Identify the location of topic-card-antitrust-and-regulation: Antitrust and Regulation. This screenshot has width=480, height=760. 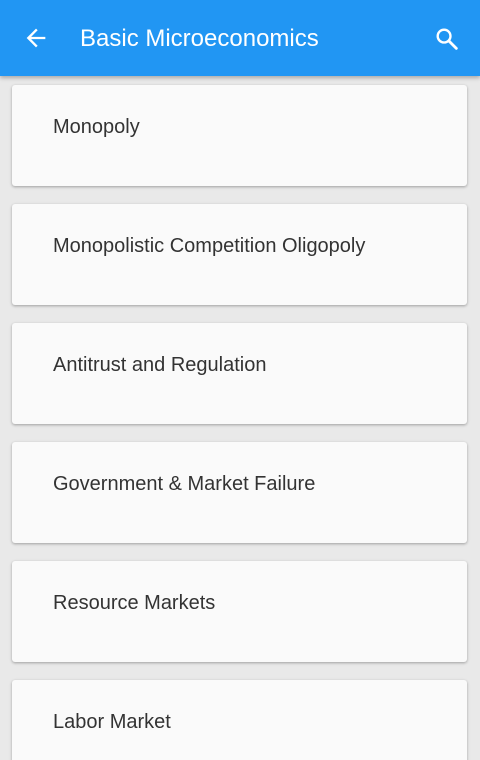
(239, 373).